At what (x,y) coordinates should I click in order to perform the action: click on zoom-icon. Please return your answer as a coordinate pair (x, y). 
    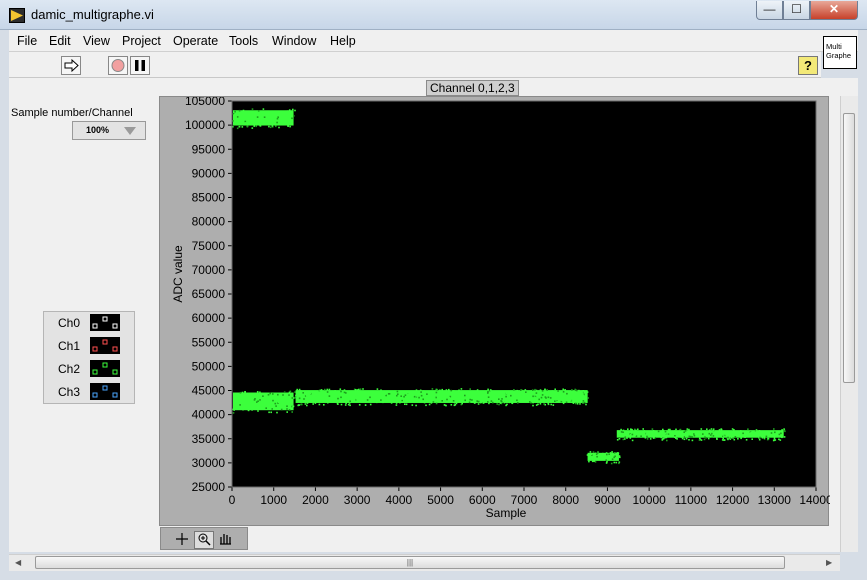
    Looking at the image, I should click on (204, 540).